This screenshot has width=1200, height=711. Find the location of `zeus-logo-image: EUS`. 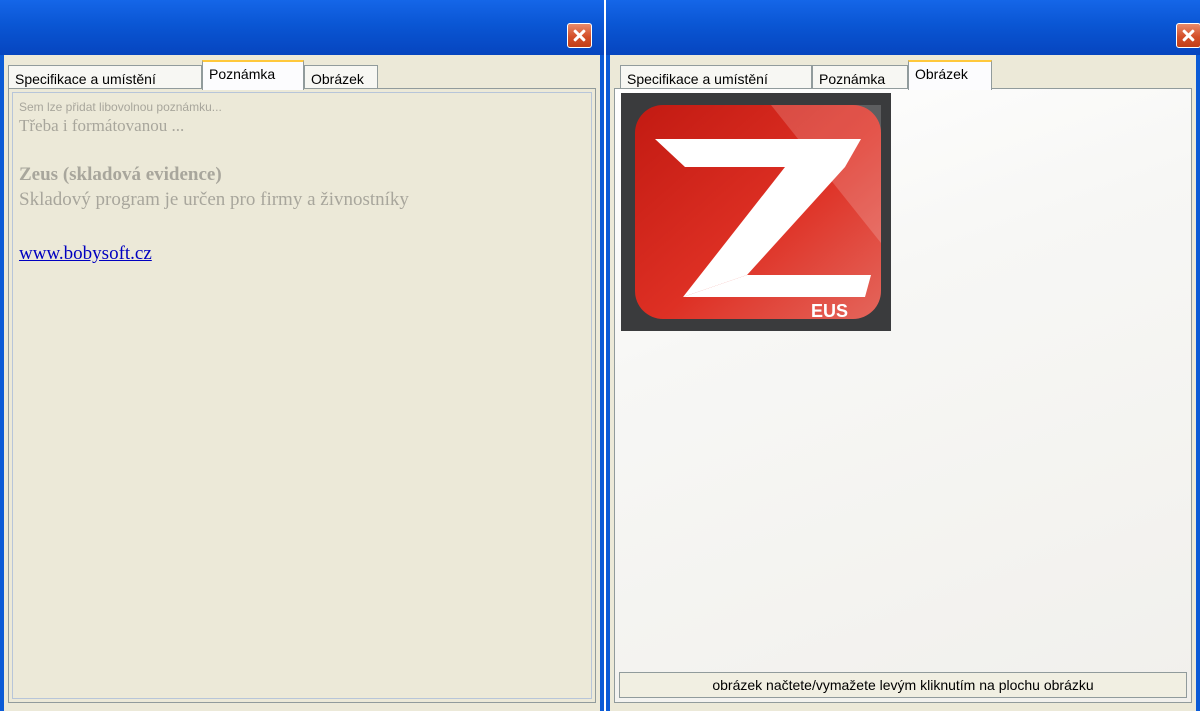

zeus-logo-image: EUS is located at coordinates (756, 212).